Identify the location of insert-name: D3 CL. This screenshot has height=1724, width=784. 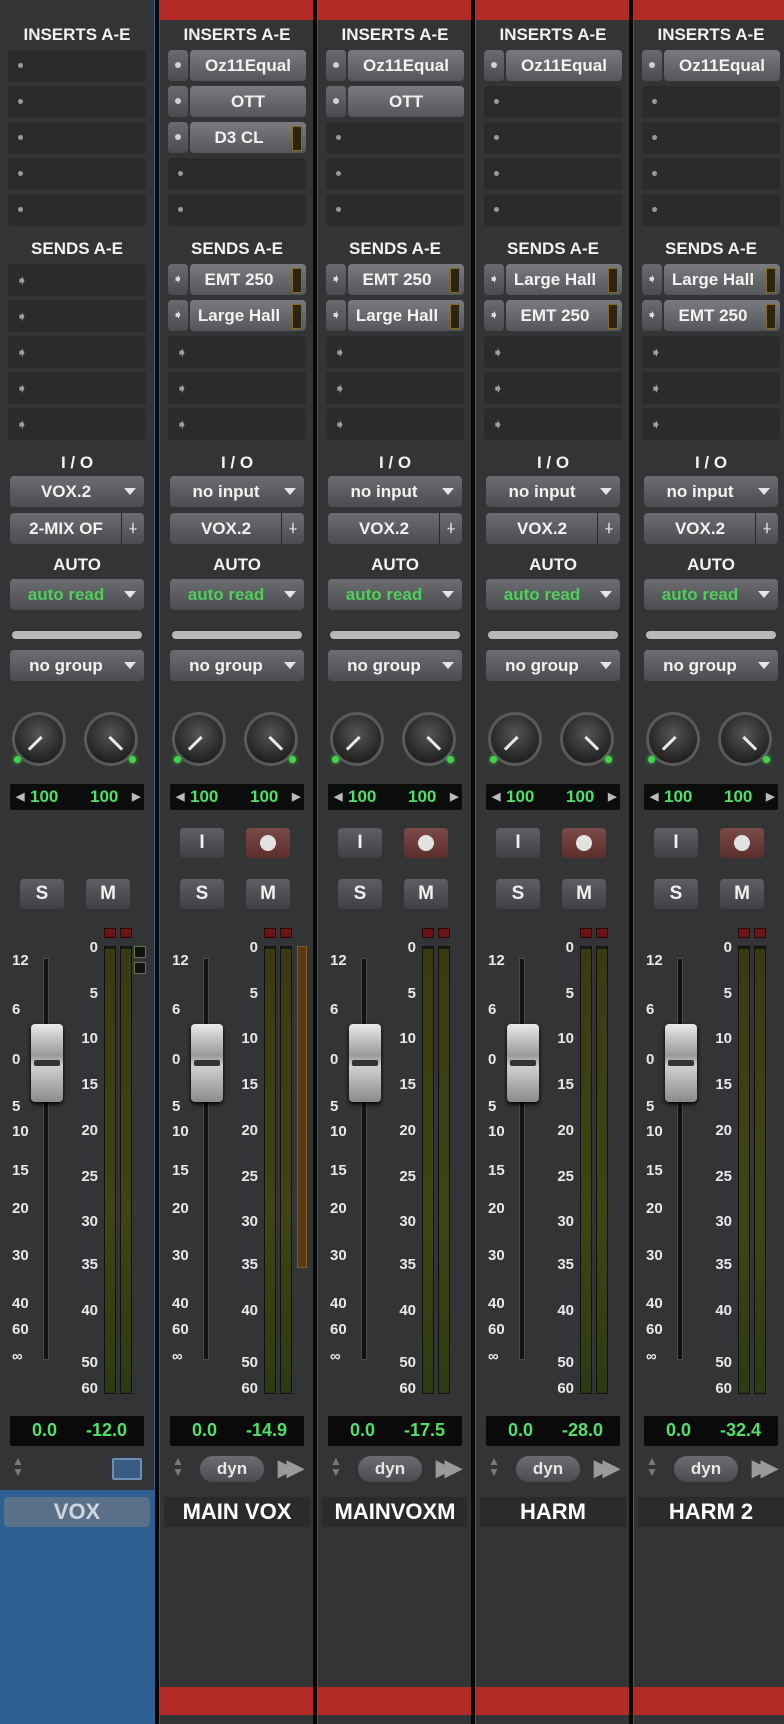
(248, 137).